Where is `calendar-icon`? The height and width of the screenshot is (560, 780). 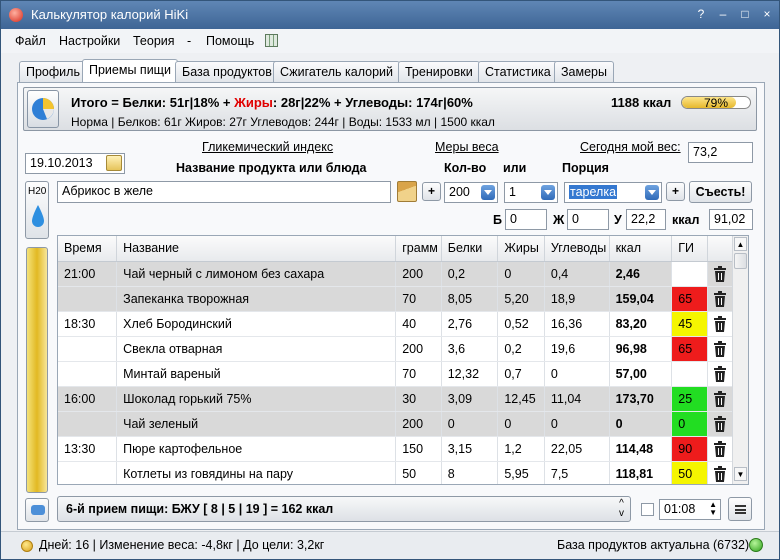 calendar-icon is located at coordinates (114, 163).